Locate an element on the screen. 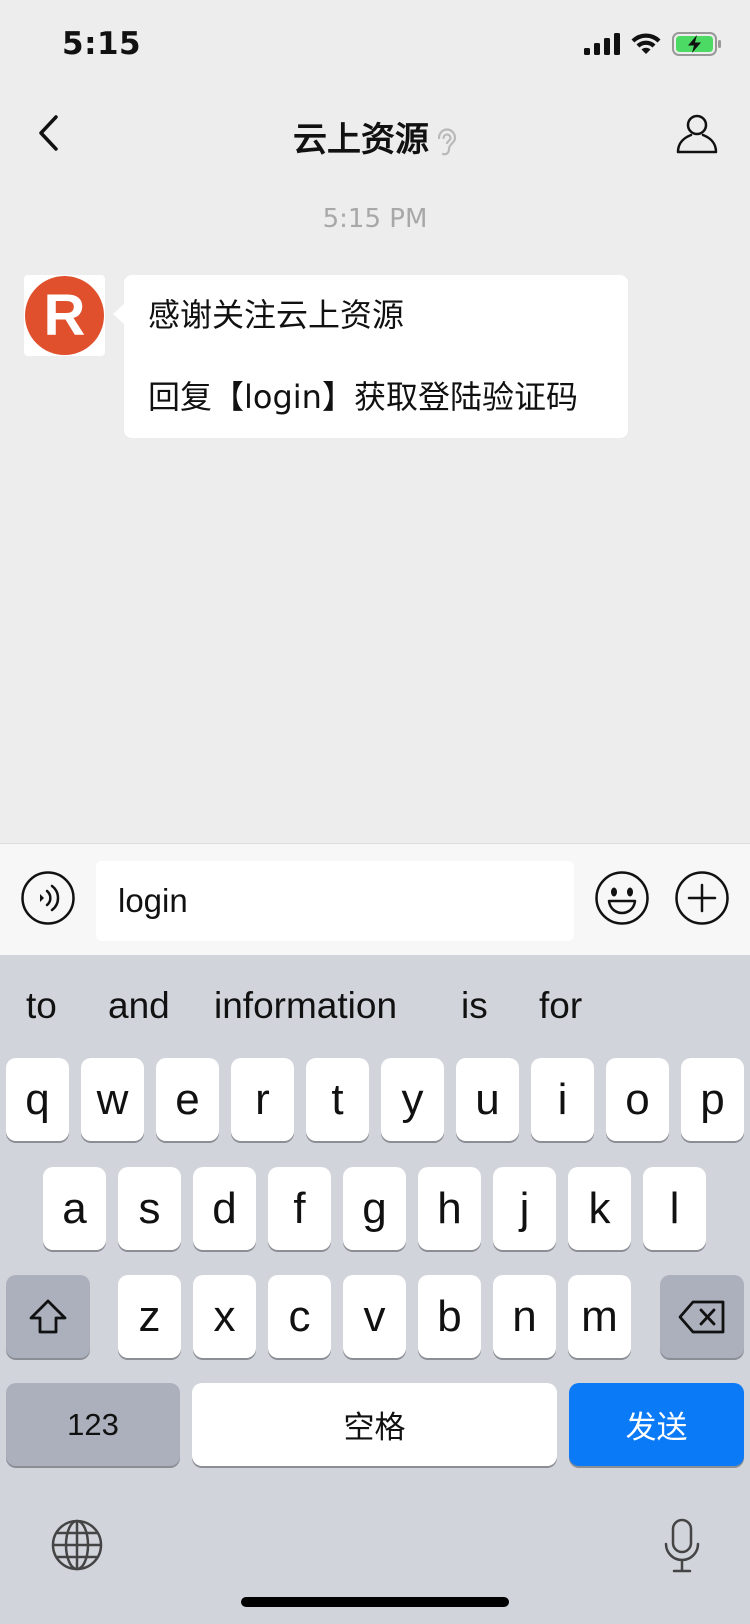 This screenshot has width=750, height=1624. key-z: z is located at coordinates (149, 1316).